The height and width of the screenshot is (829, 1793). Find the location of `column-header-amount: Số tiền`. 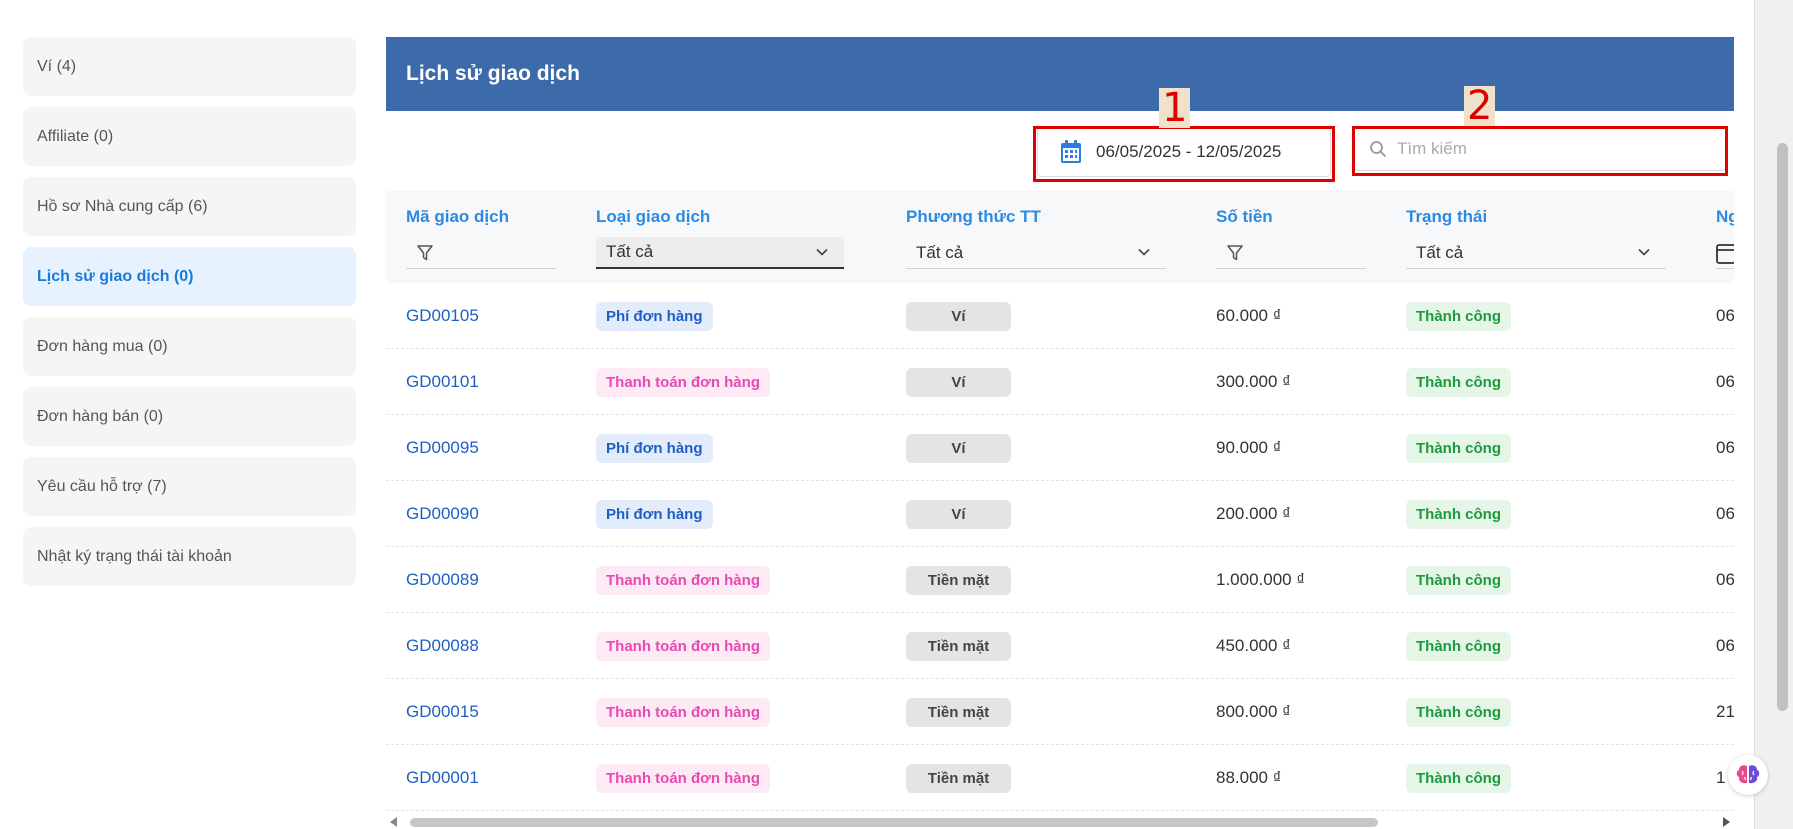

column-header-amount: Số tiền is located at coordinates (1244, 217).